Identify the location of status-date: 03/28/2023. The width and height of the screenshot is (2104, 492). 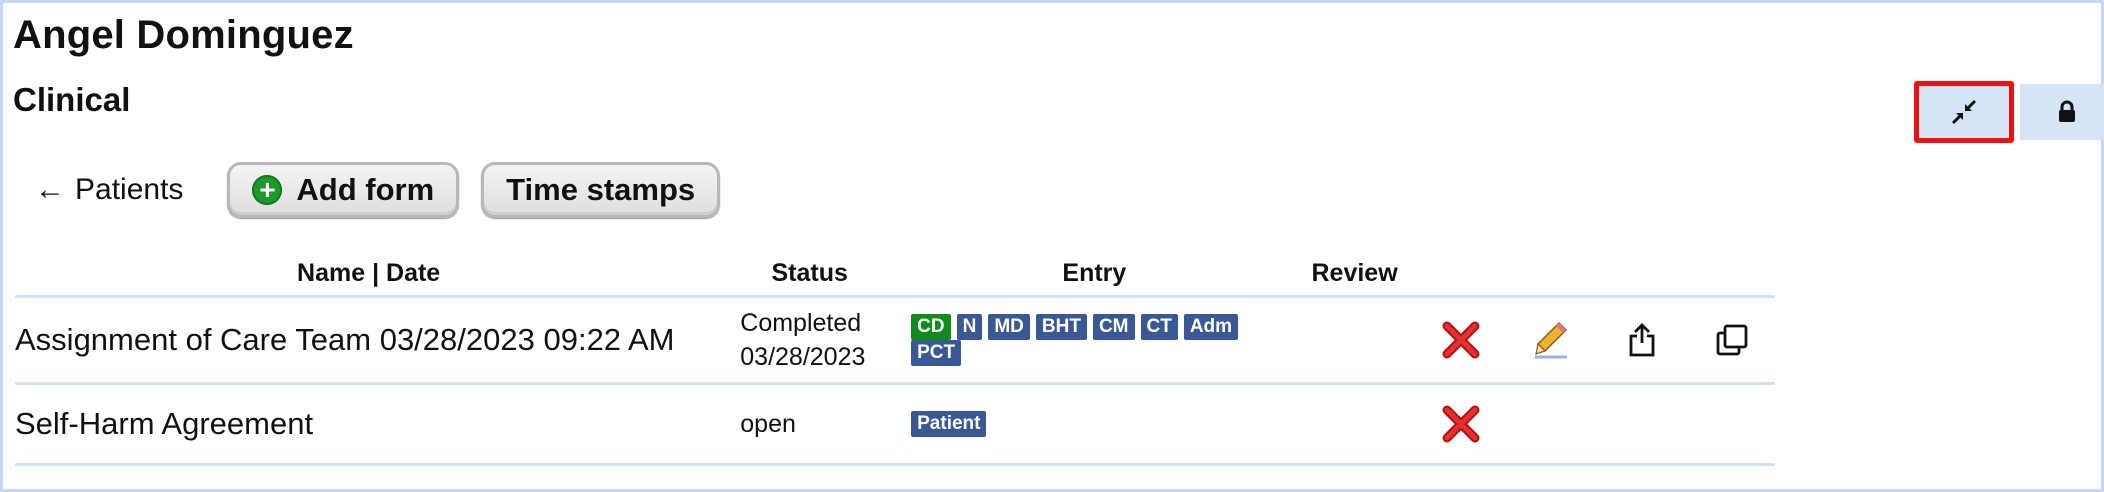
(803, 357).